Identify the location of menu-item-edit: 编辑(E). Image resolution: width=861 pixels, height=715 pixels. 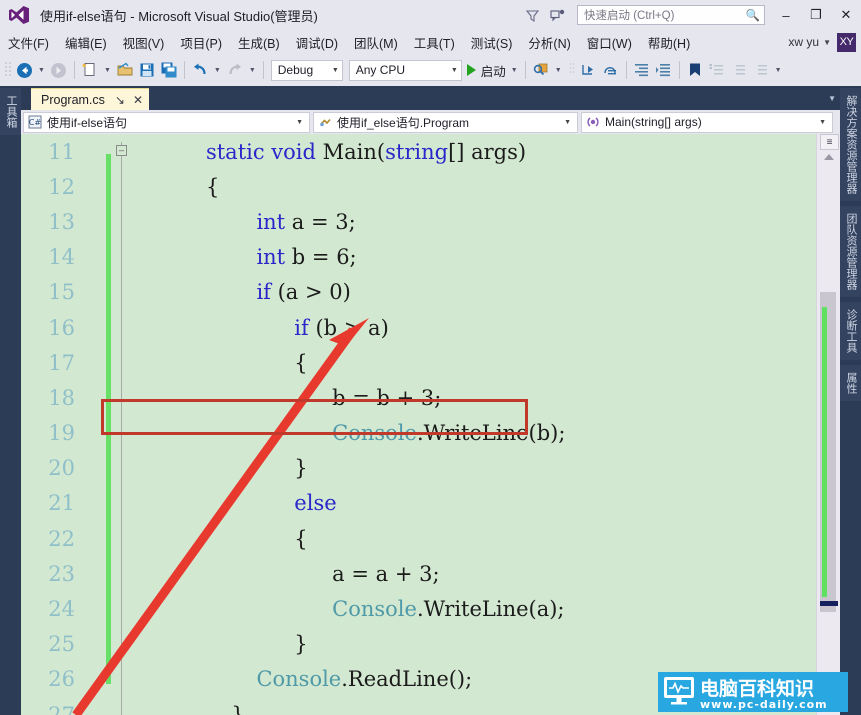
(86, 42).